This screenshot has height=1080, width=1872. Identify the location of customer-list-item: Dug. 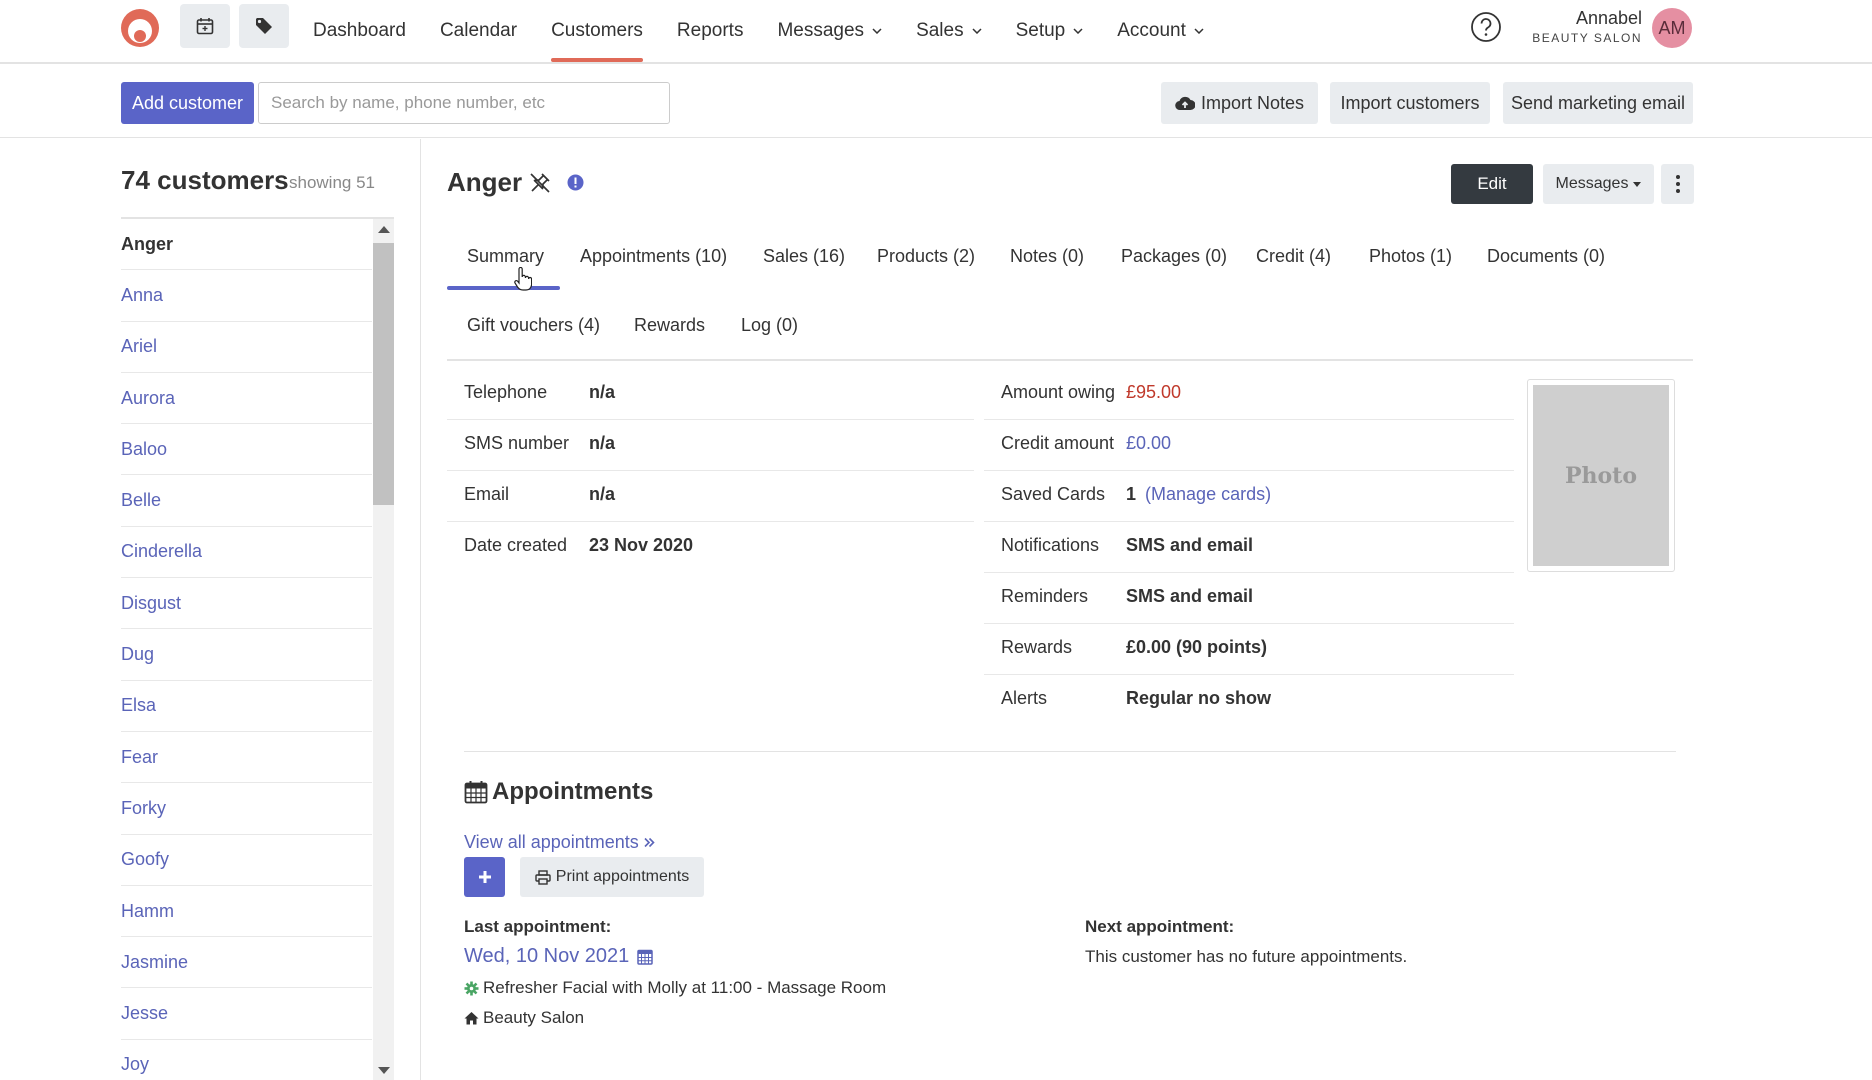
(246, 655).